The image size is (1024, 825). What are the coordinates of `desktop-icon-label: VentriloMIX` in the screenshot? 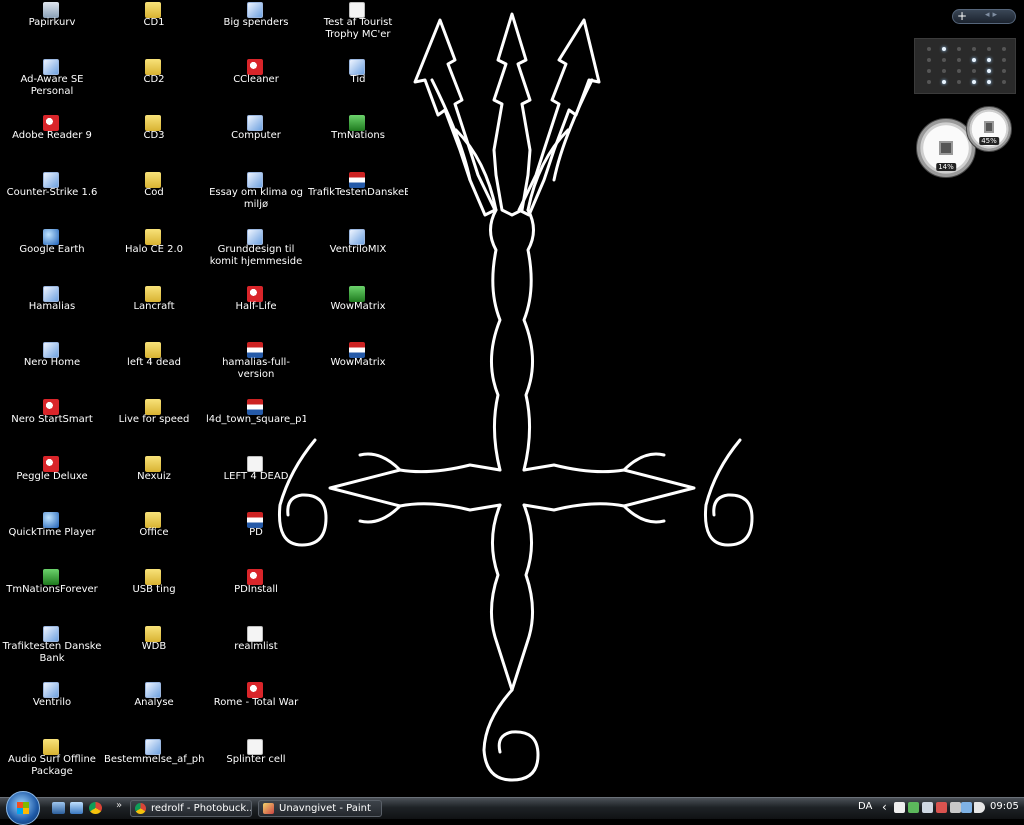 It's located at (358, 249).